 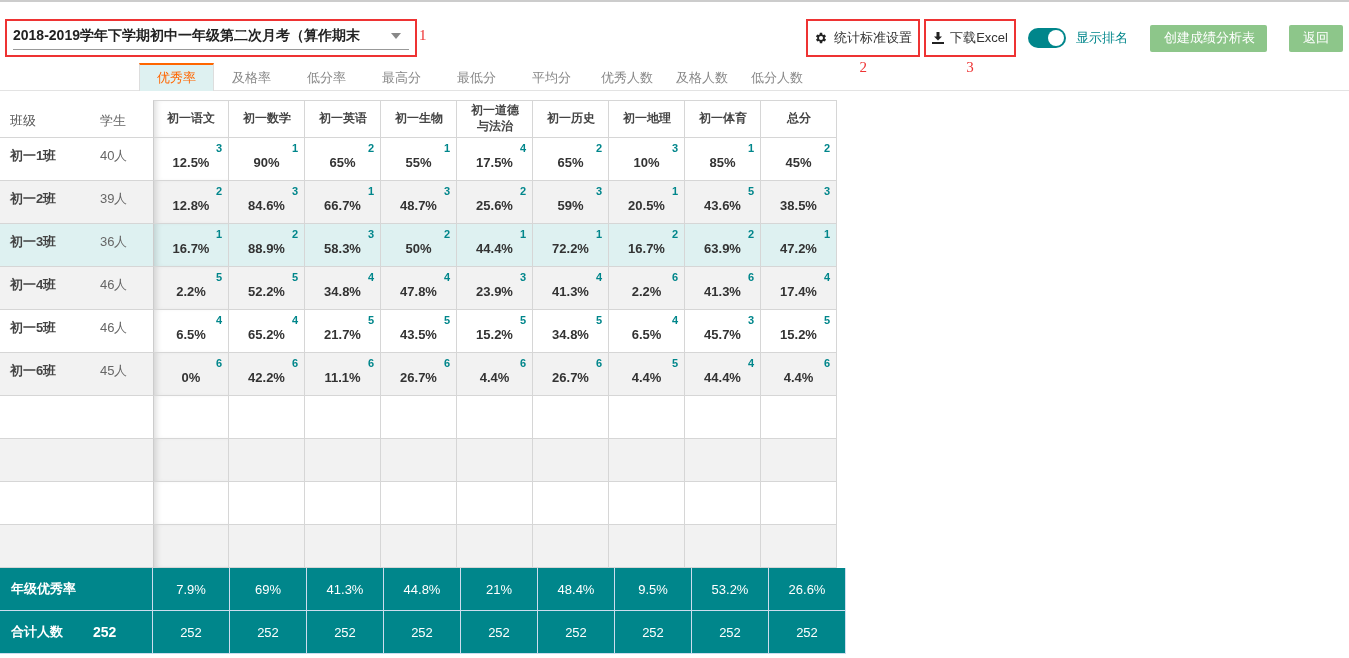 What do you see at coordinates (423, 35) in the screenshot?
I see `annotation-number: 1` at bounding box center [423, 35].